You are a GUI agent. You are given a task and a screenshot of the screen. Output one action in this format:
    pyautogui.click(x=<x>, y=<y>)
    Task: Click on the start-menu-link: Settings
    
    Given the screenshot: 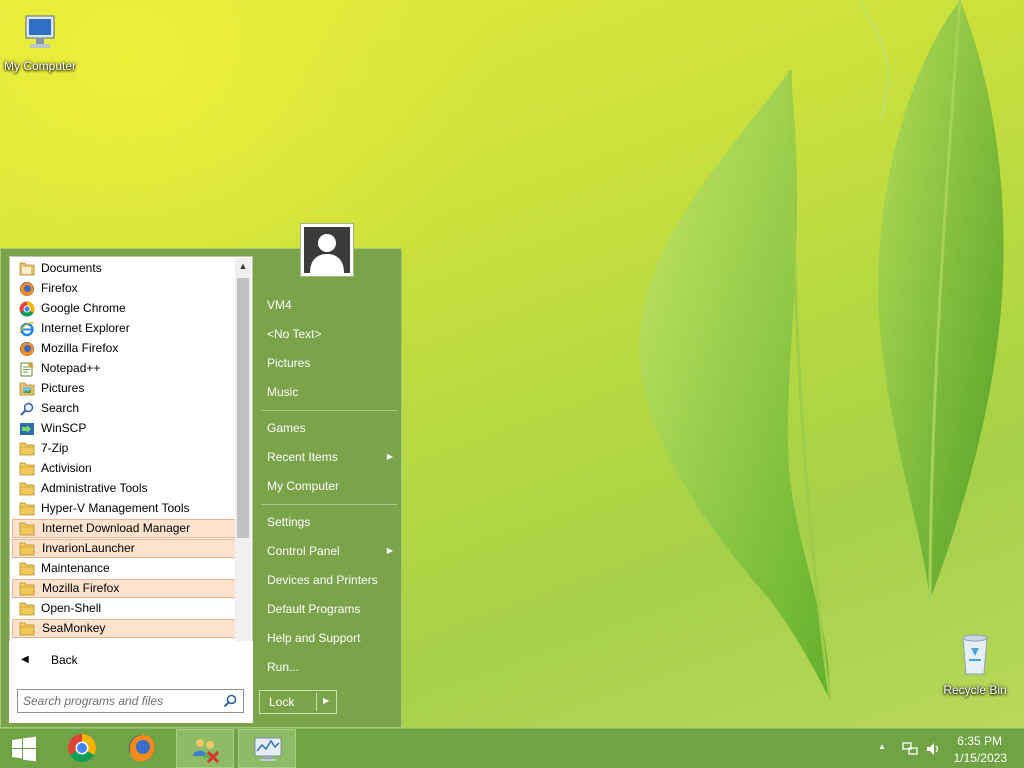 What is the action you would take?
    pyautogui.click(x=329, y=522)
    